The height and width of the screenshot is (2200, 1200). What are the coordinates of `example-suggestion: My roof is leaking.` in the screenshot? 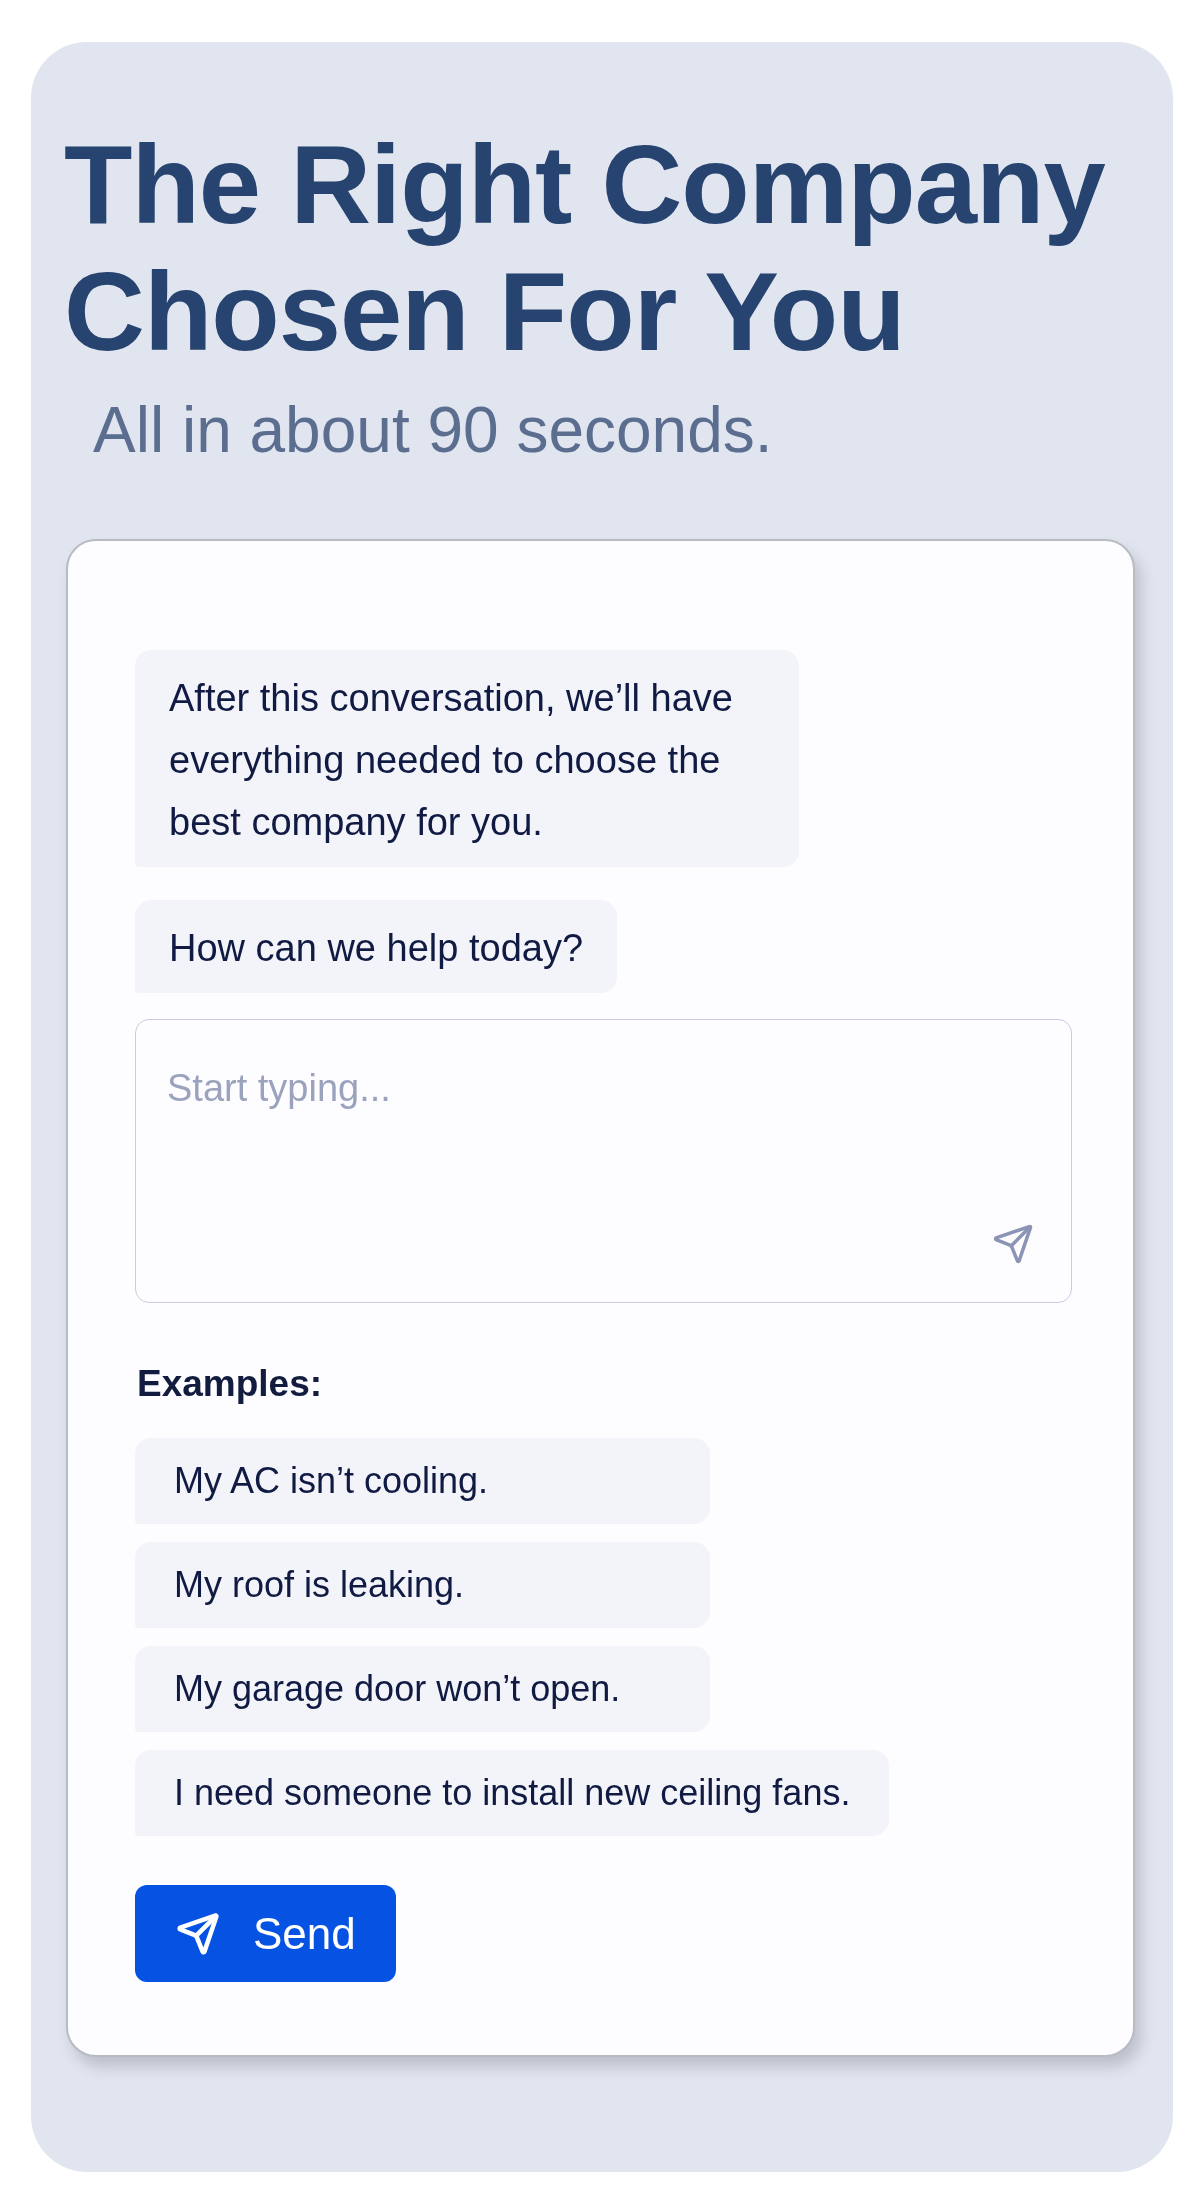 It's located at (422, 1585).